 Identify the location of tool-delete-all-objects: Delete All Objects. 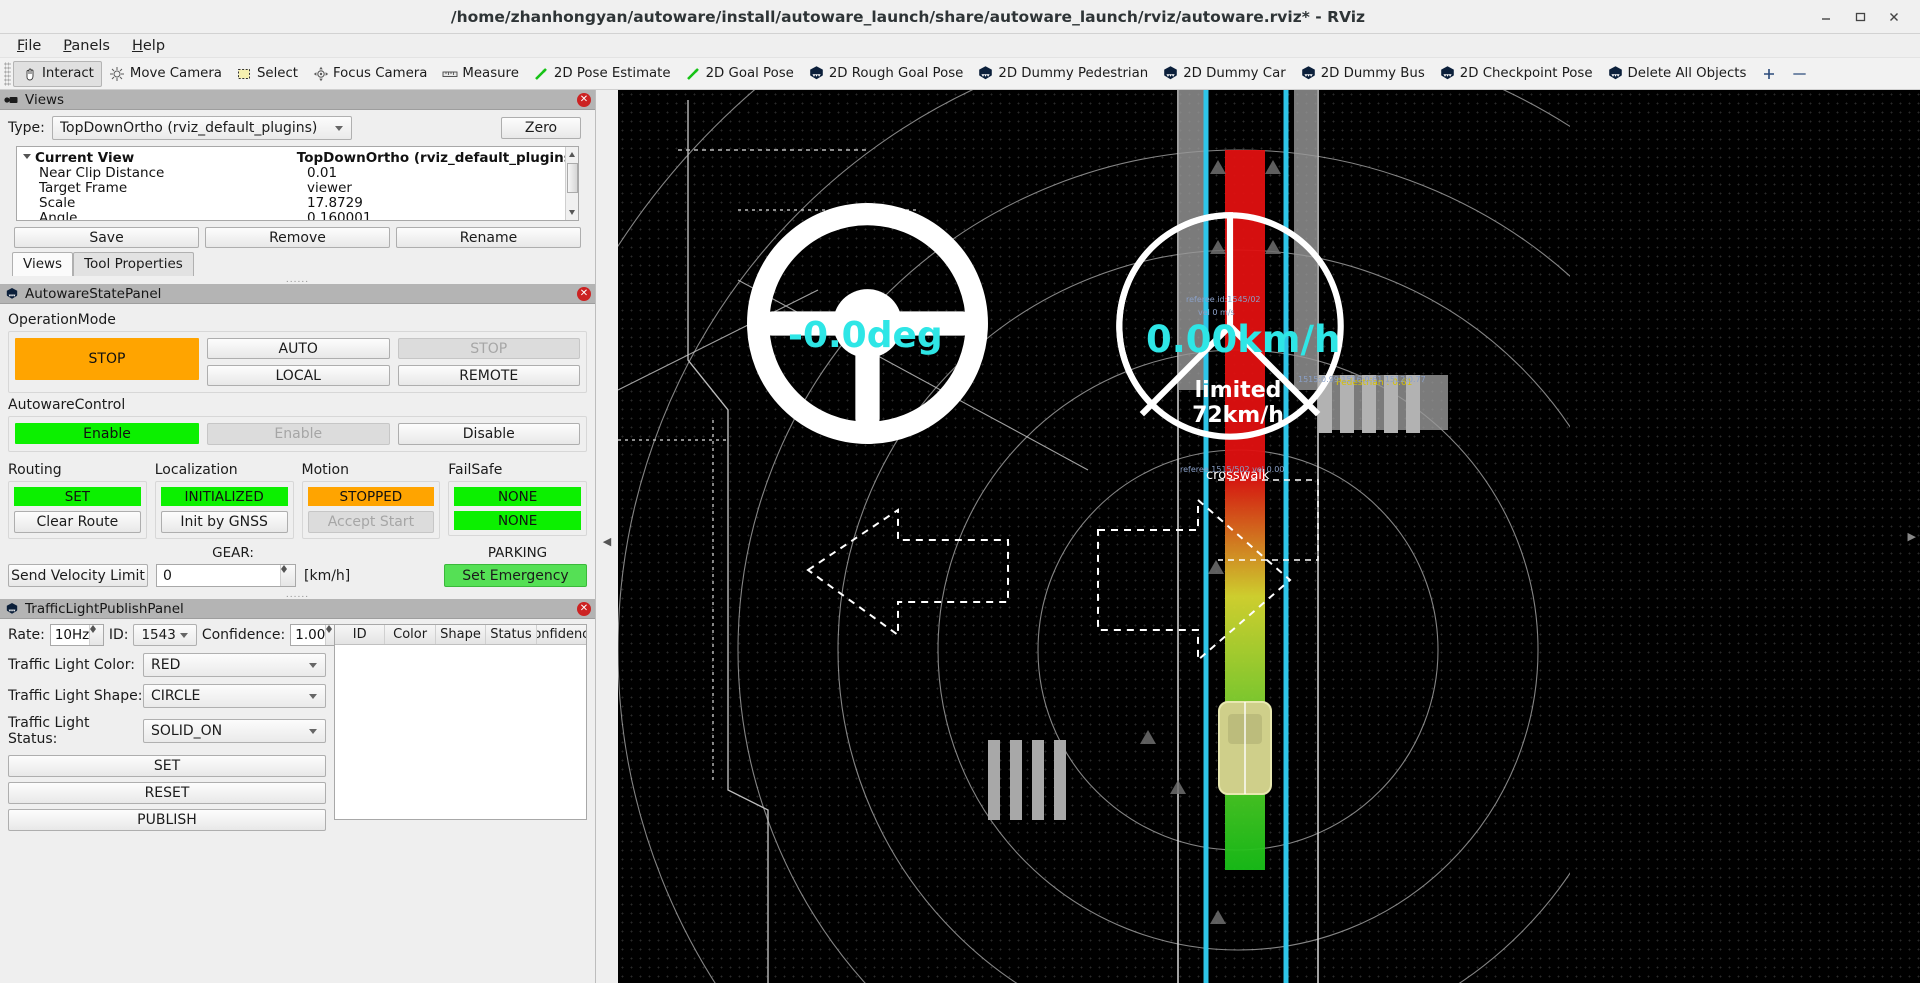
(1677, 74).